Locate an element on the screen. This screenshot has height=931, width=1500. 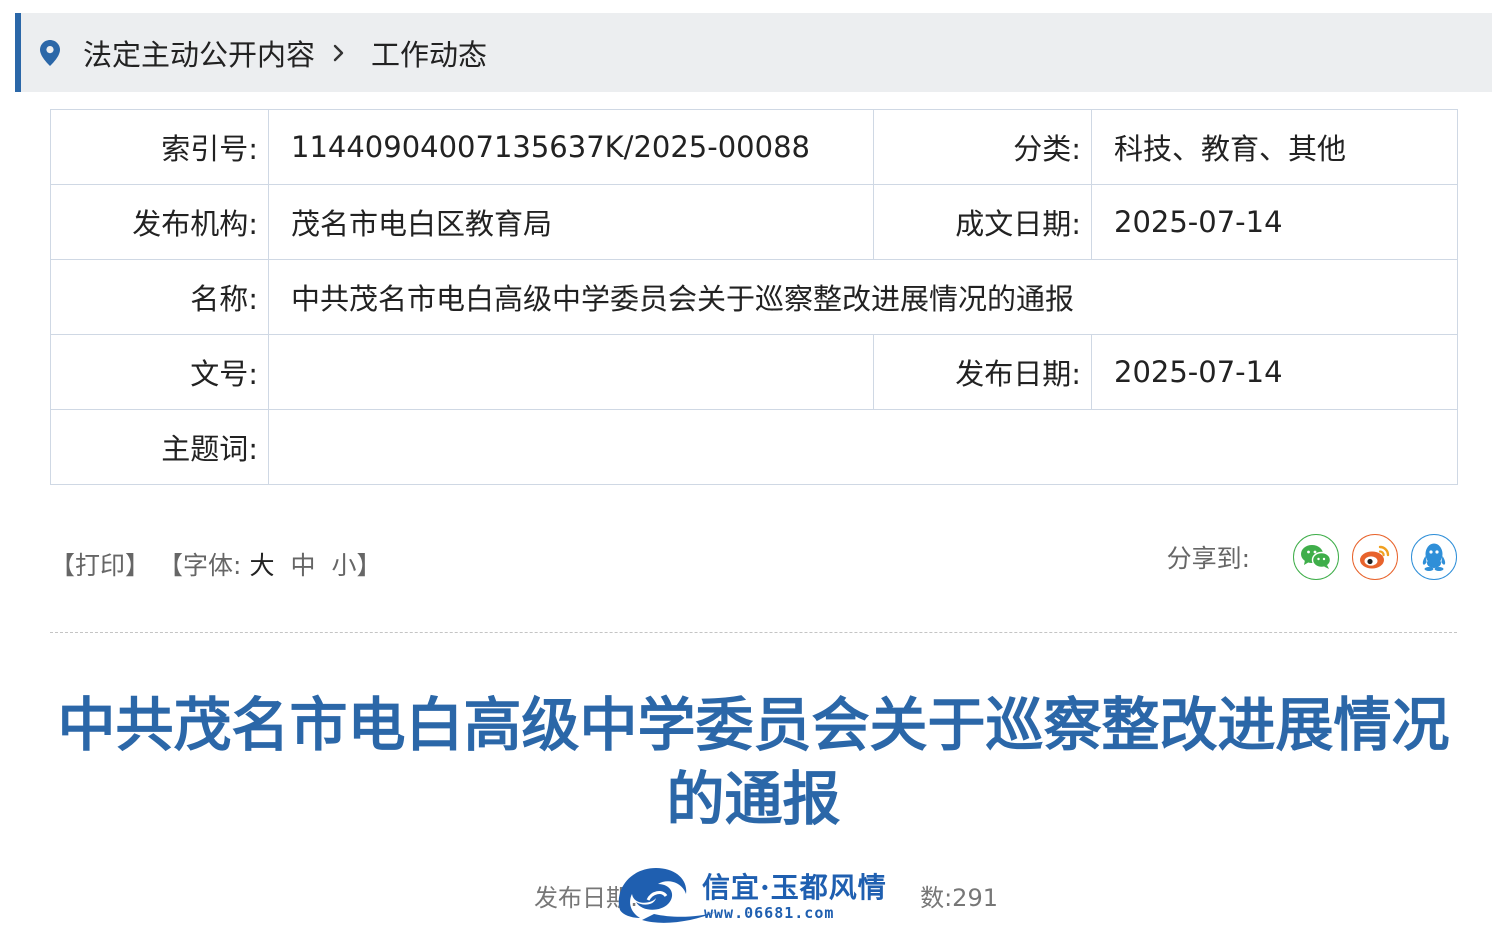
name-label: 名称: is located at coordinates (159, 297).